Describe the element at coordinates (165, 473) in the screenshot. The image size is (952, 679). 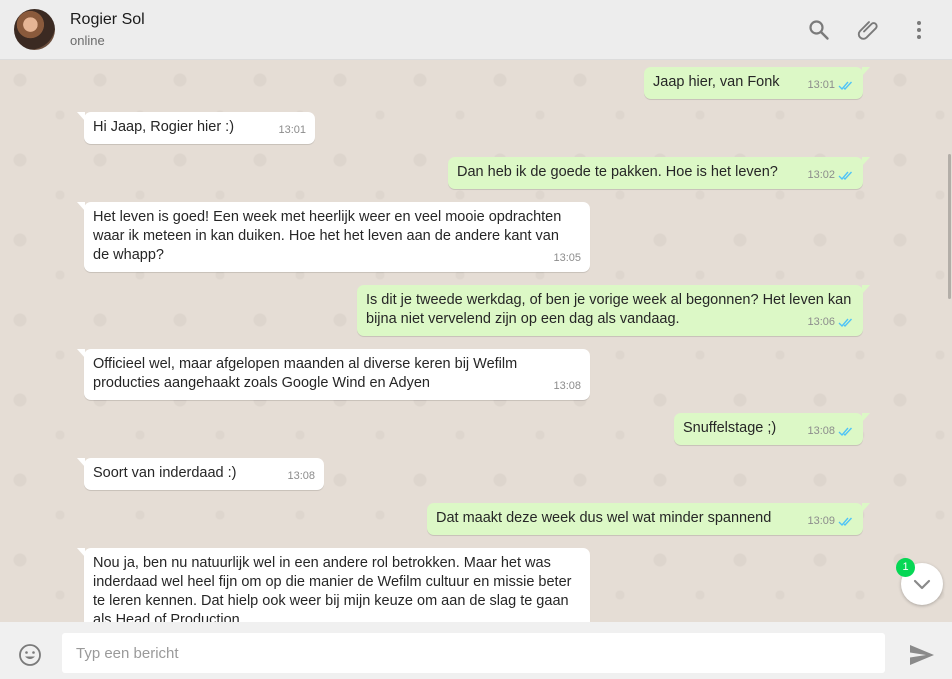
I see `message-text: Soort van inderdaad :)` at that location.